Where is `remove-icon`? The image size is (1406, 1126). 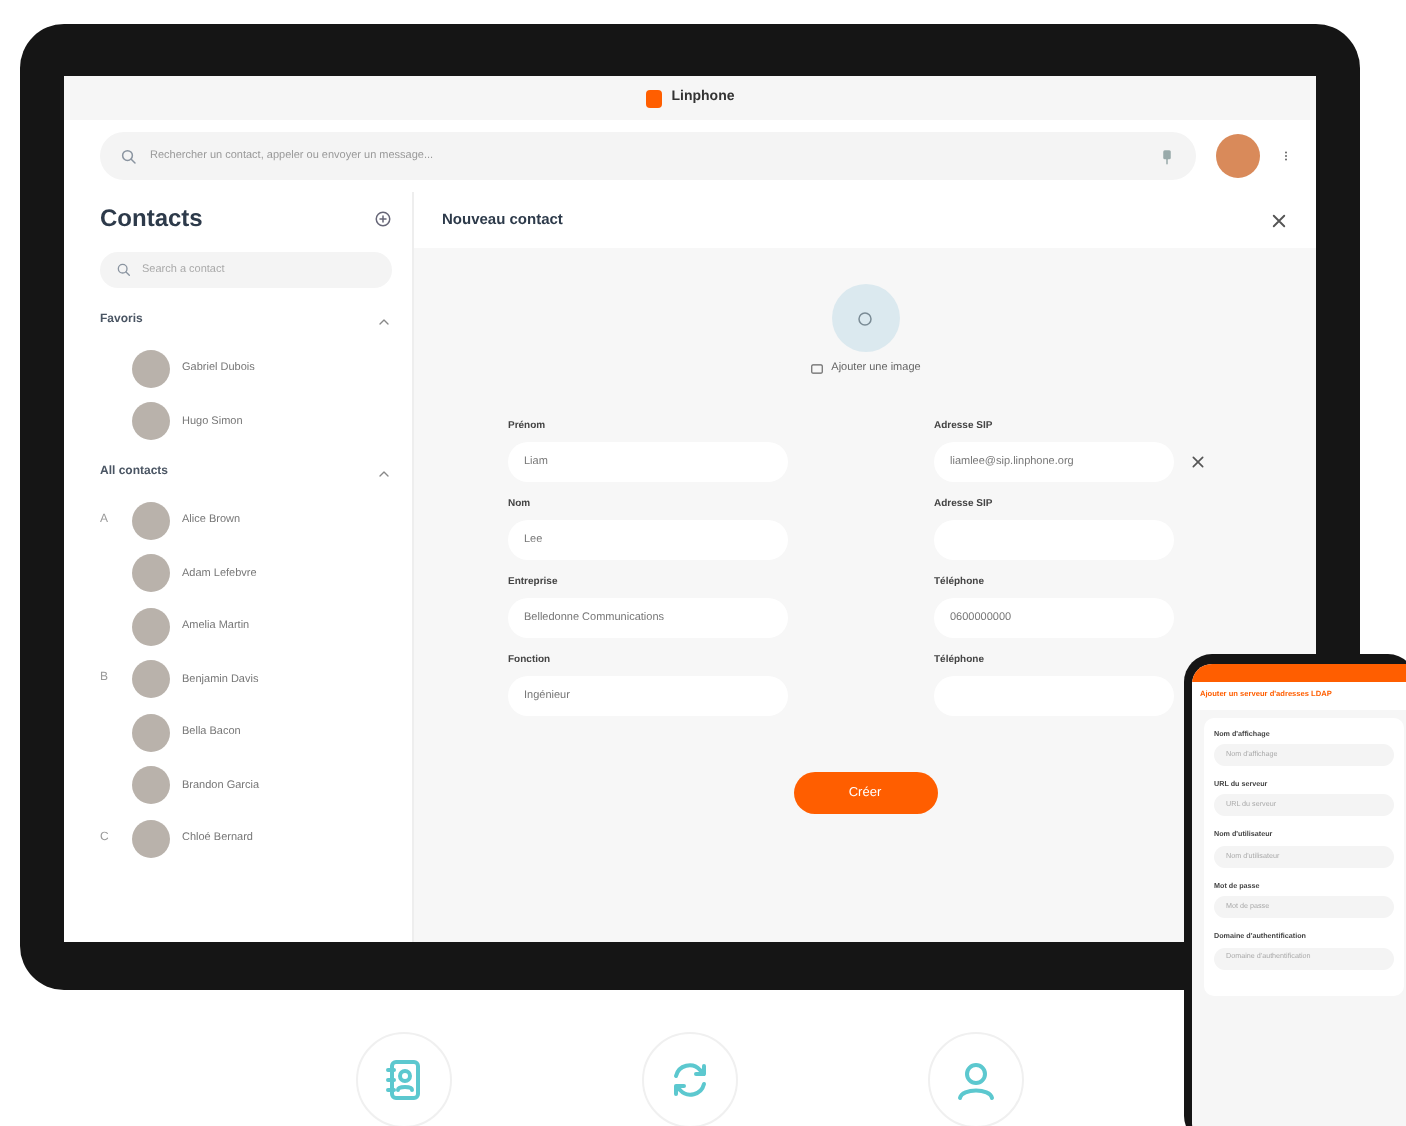
remove-icon is located at coordinates (1198, 461).